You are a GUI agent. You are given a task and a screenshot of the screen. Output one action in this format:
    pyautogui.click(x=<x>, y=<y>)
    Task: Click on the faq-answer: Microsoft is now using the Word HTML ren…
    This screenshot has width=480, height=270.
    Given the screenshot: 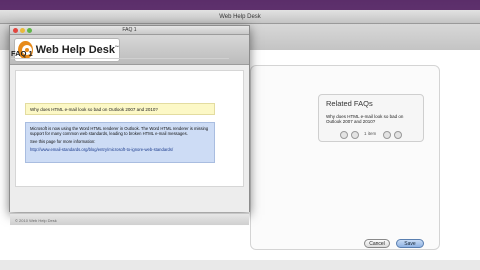 What is the action you would take?
    pyautogui.click(x=120, y=142)
    